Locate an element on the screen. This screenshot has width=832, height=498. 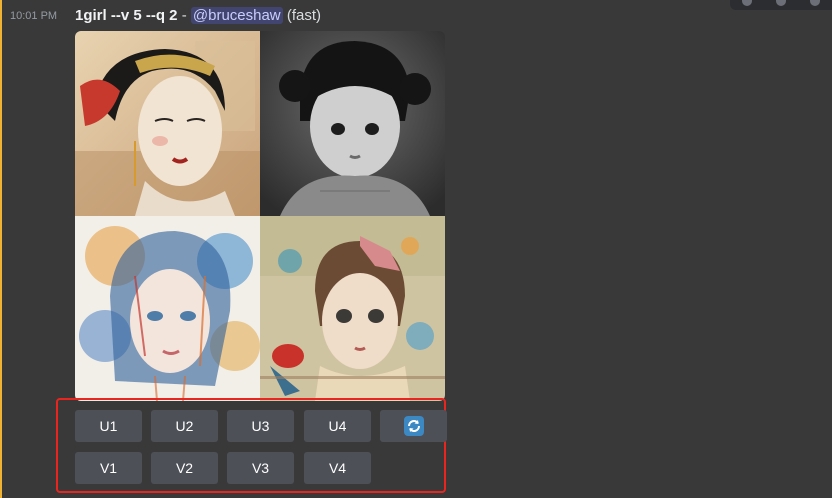
geisha-portrait-image is located at coordinates (167, 123).